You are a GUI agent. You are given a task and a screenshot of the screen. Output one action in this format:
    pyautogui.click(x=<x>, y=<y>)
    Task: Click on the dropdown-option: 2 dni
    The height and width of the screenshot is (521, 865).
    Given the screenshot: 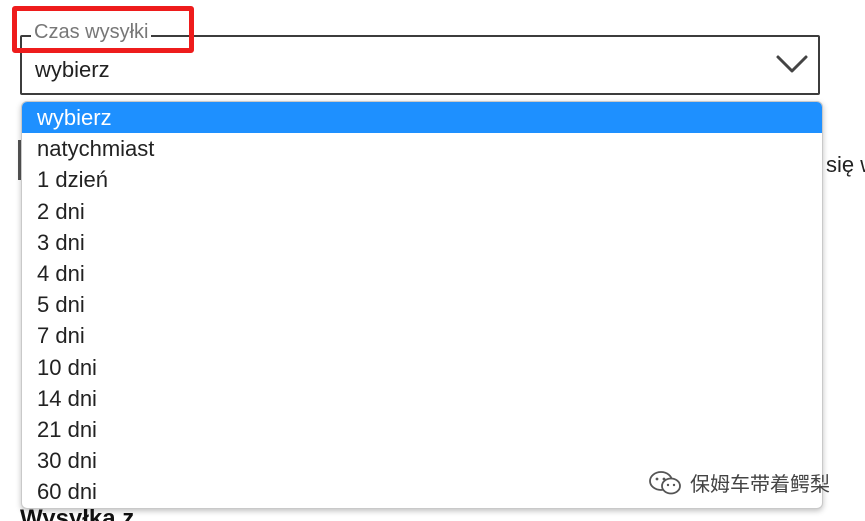 What is the action you would take?
    pyautogui.click(x=422, y=211)
    